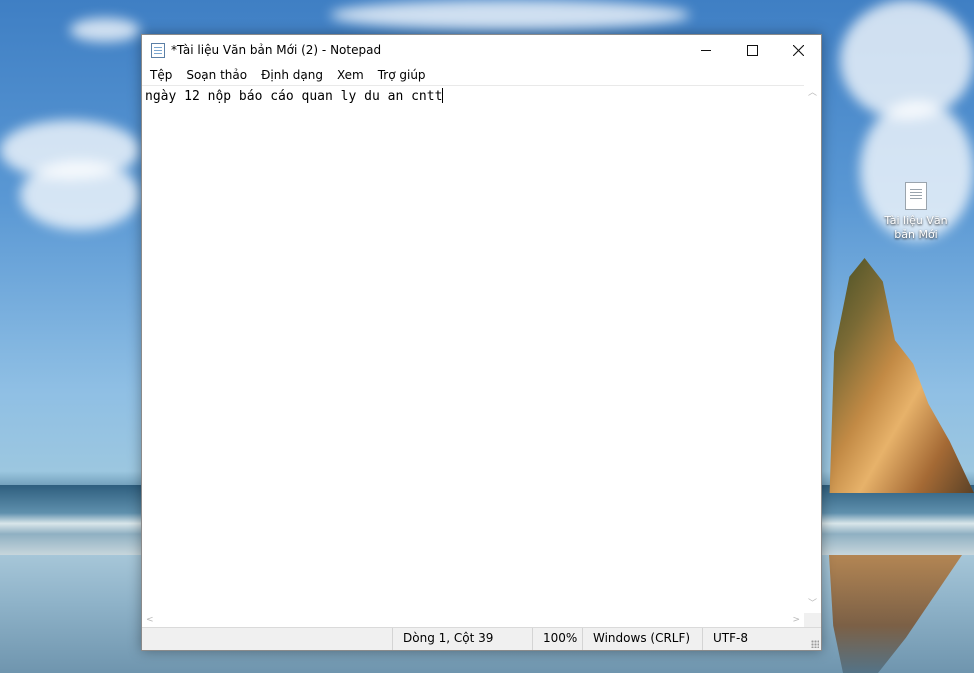 The height and width of the screenshot is (673, 974). What do you see at coordinates (796, 620) in the screenshot?
I see `scroll-right-icon: >` at bounding box center [796, 620].